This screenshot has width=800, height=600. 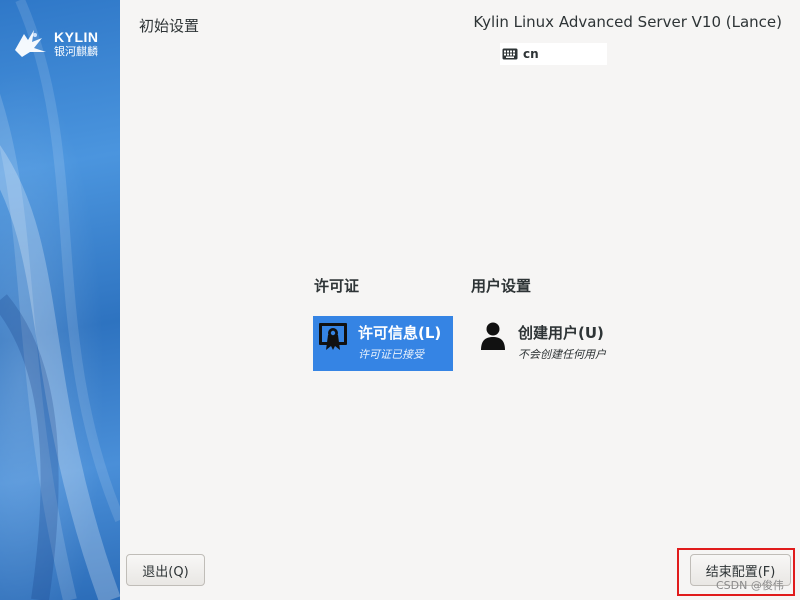 I want to click on quit-button: 退出(Q), so click(x=165, y=570).